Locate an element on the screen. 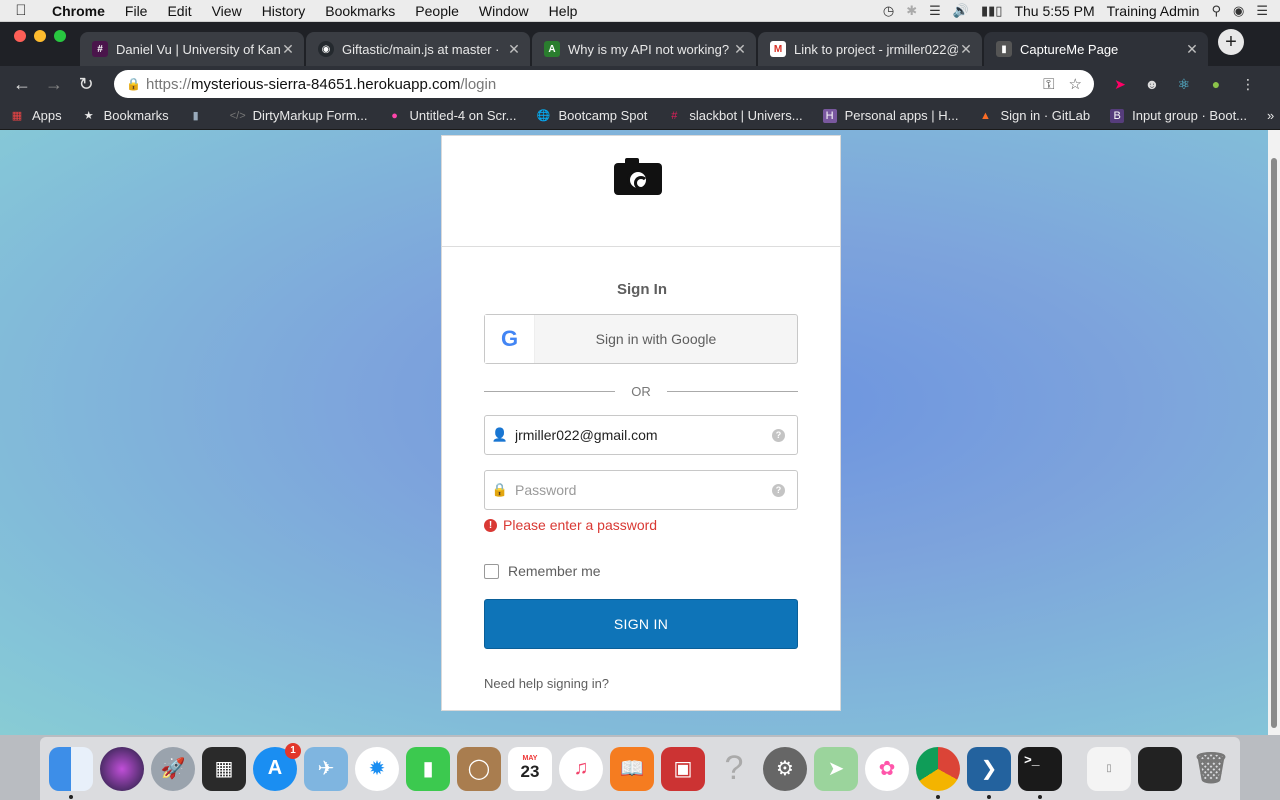  error-text: Please enter a password is located at coordinates (580, 525).